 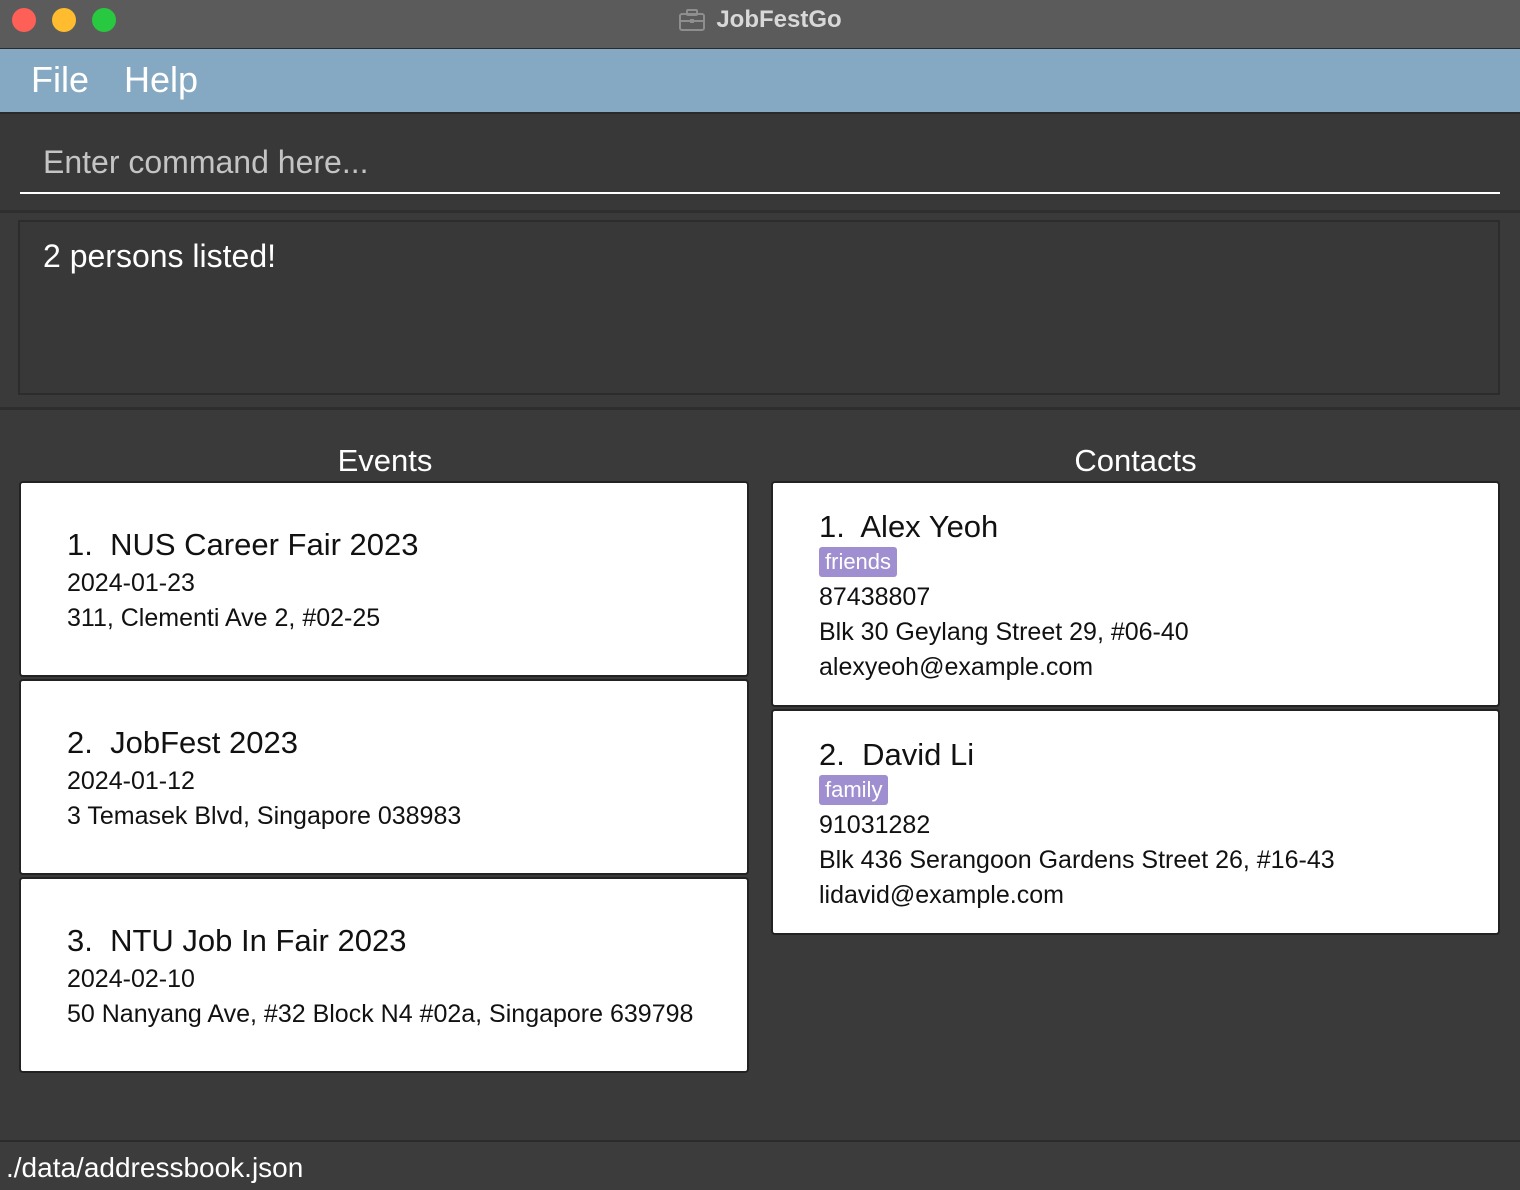 I want to click on event-name: JobFest 2023, so click(x=204, y=742).